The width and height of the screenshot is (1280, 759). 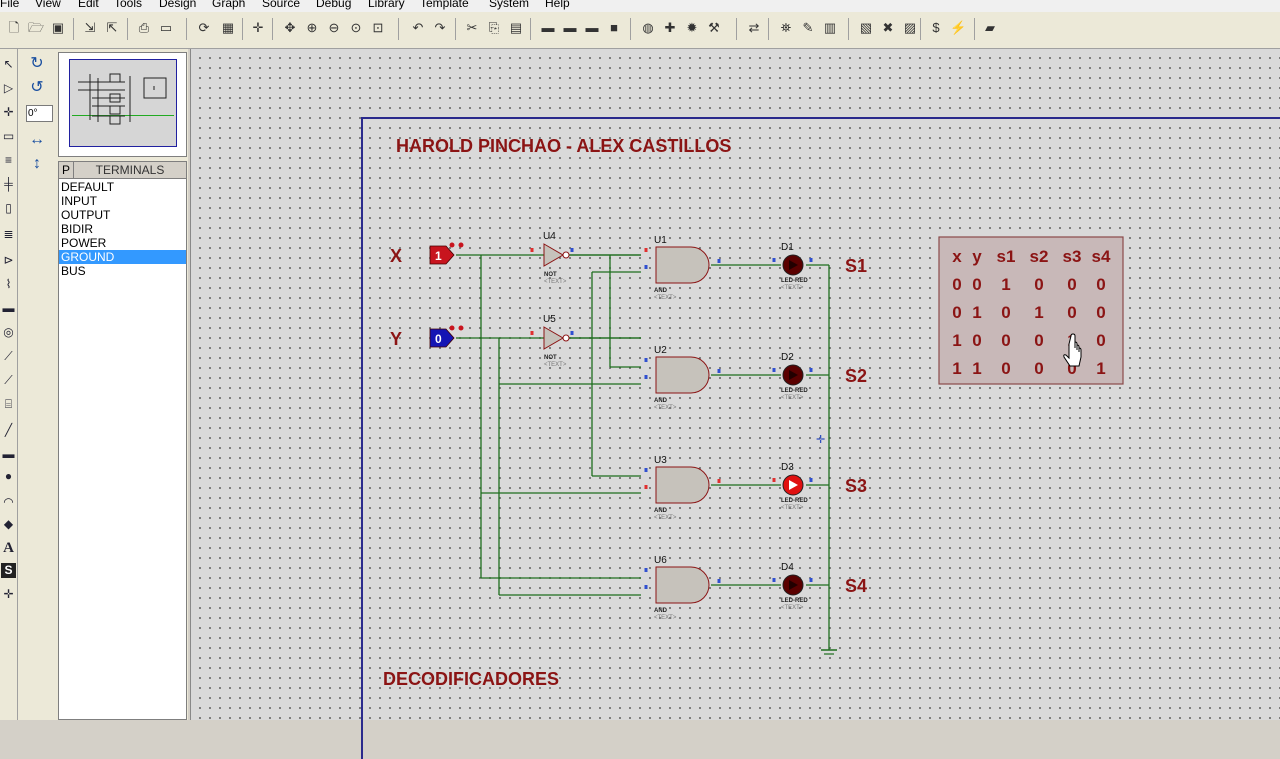 What do you see at coordinates (8, 160) in the screenshot?
I see `text-script-icon: ≡` at bounding box center [8, 160].